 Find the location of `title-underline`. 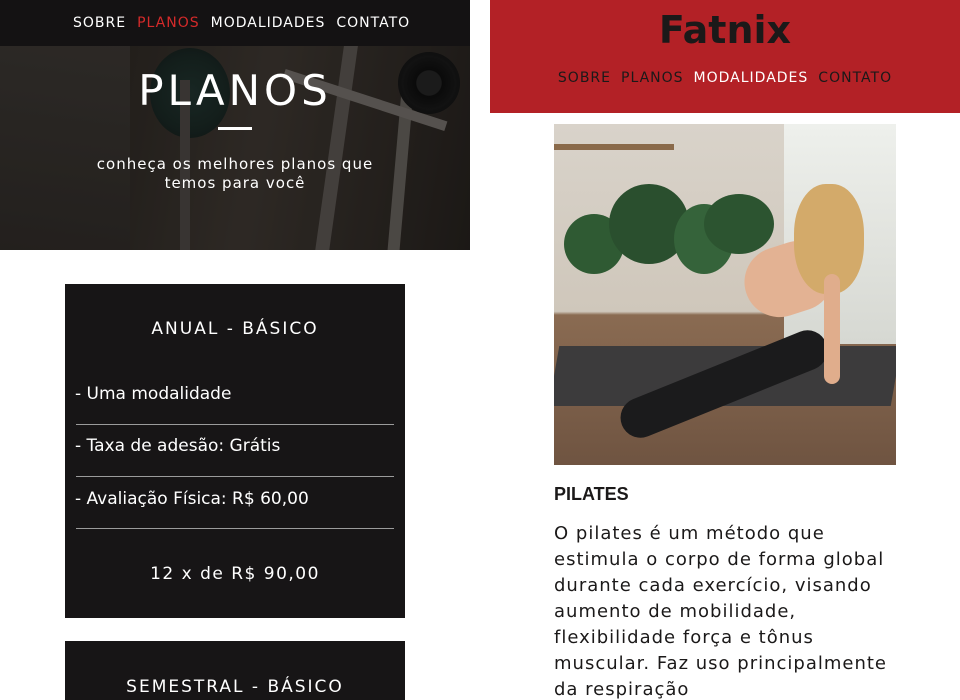

title-underline is located at coordinates (235, 128).